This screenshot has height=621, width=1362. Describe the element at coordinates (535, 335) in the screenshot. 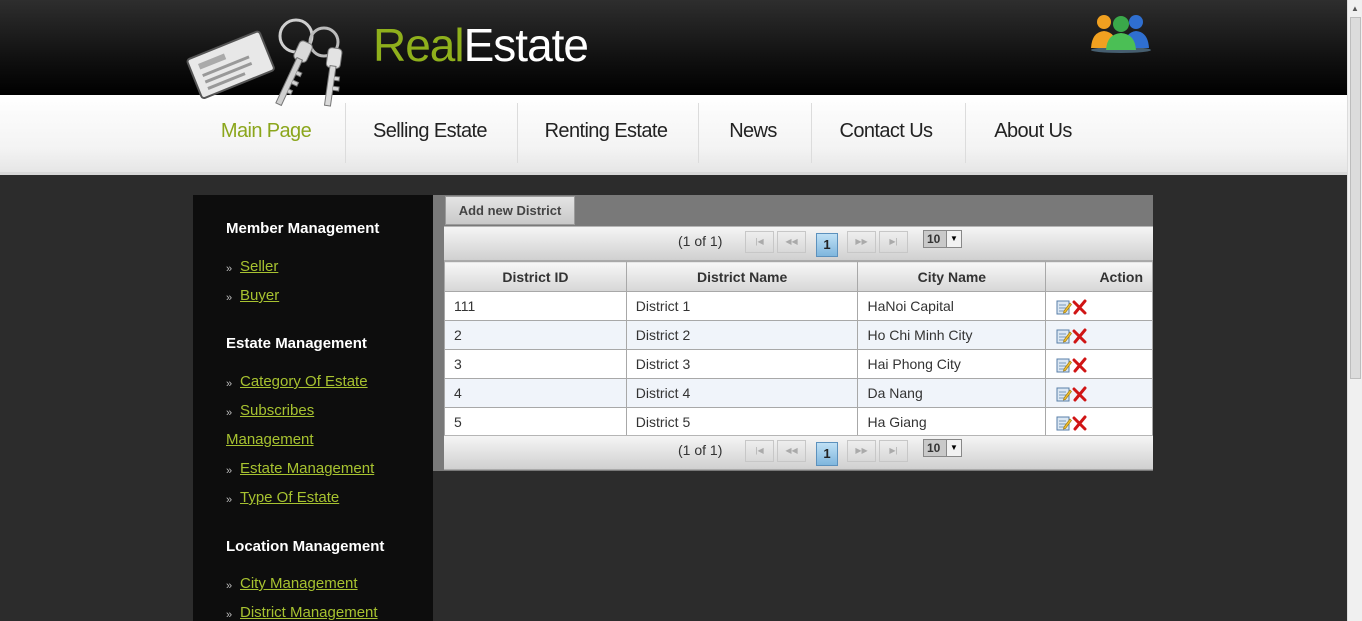

I see `cell-district-id: 2` at that location.